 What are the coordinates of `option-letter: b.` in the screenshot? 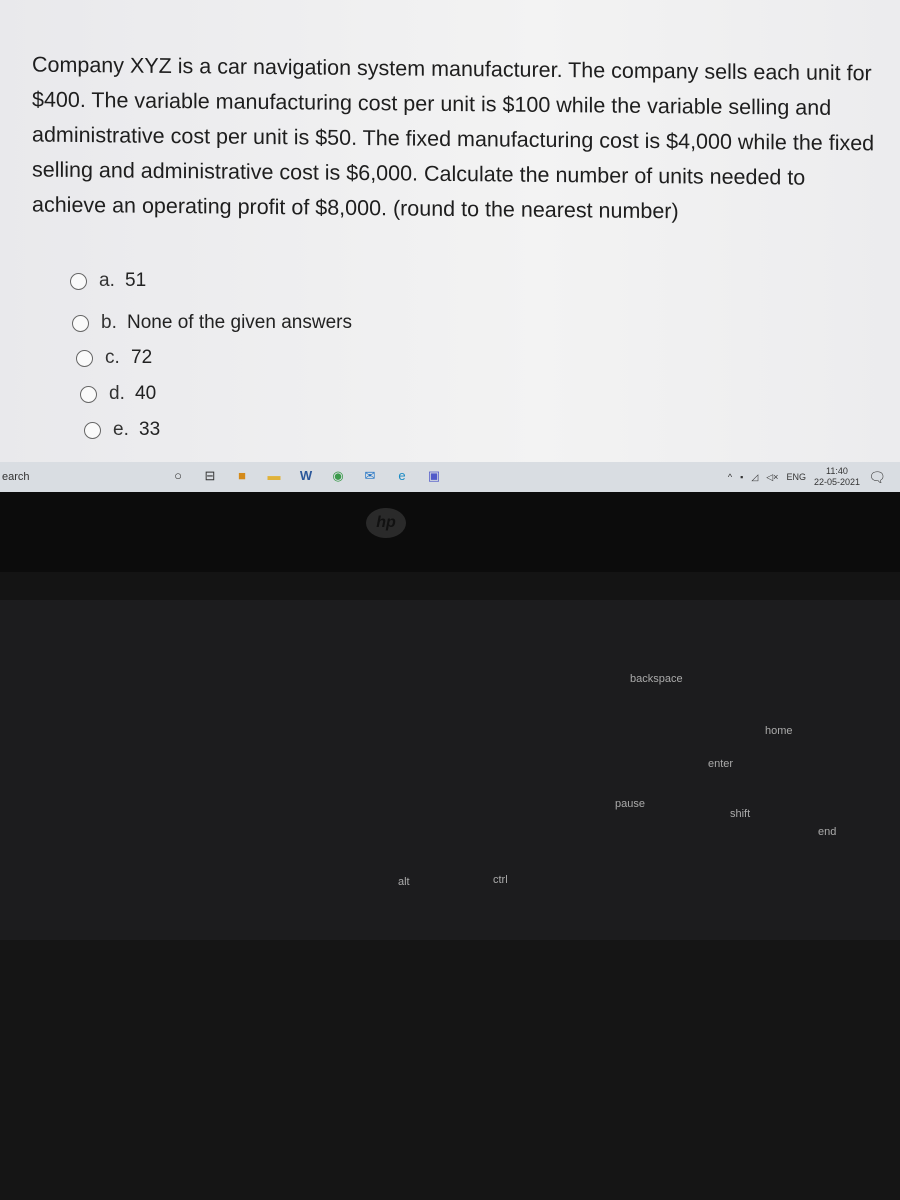 It's located at (109, 322).